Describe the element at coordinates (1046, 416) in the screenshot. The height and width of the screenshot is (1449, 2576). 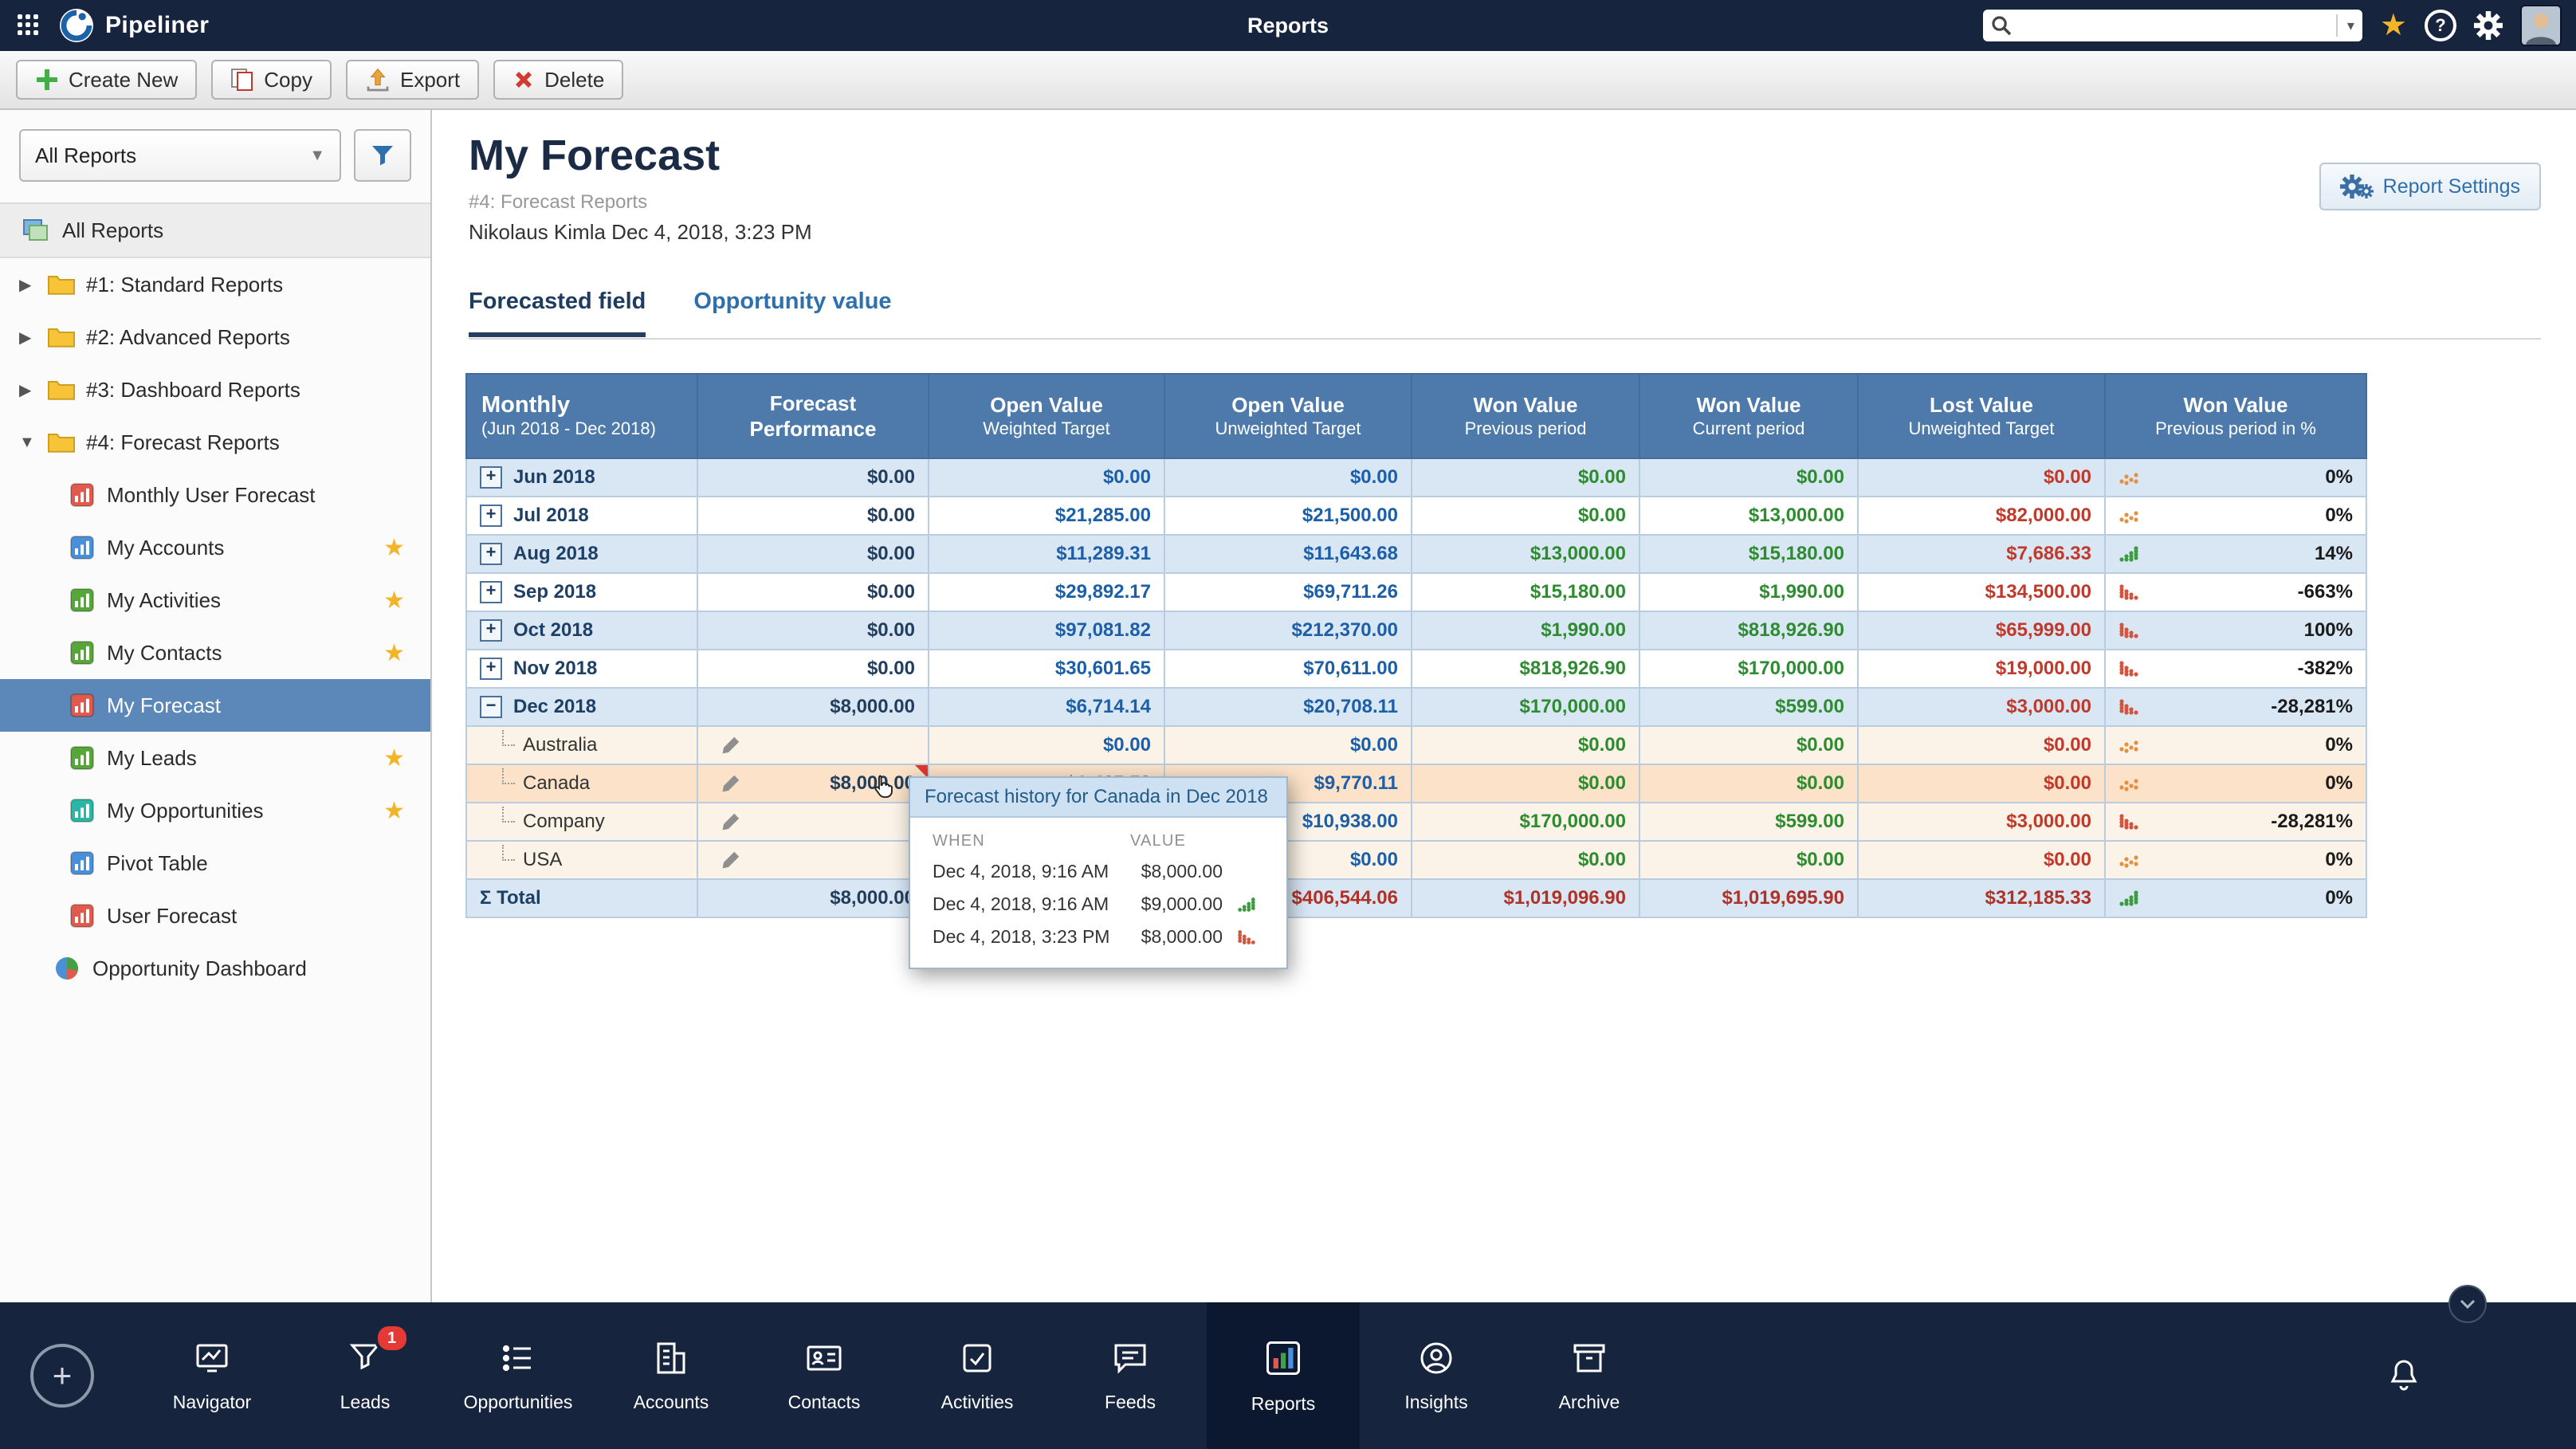
I see `column-header-open-value-weighted-target: Open Value Weighted Target` at that location.